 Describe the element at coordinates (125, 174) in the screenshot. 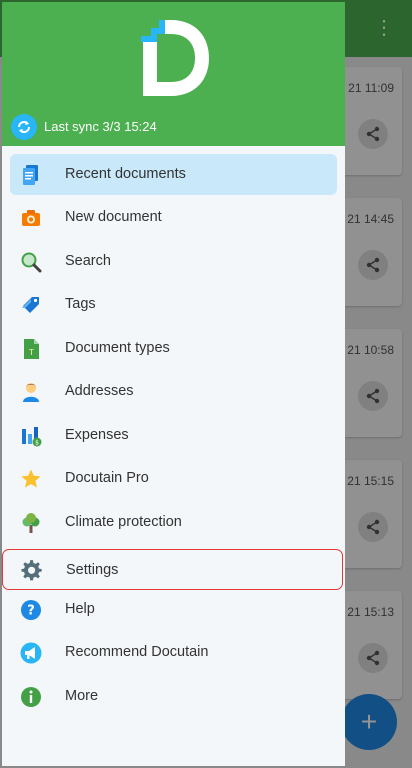

I see `menu-item-label: Recent documents` at that location.